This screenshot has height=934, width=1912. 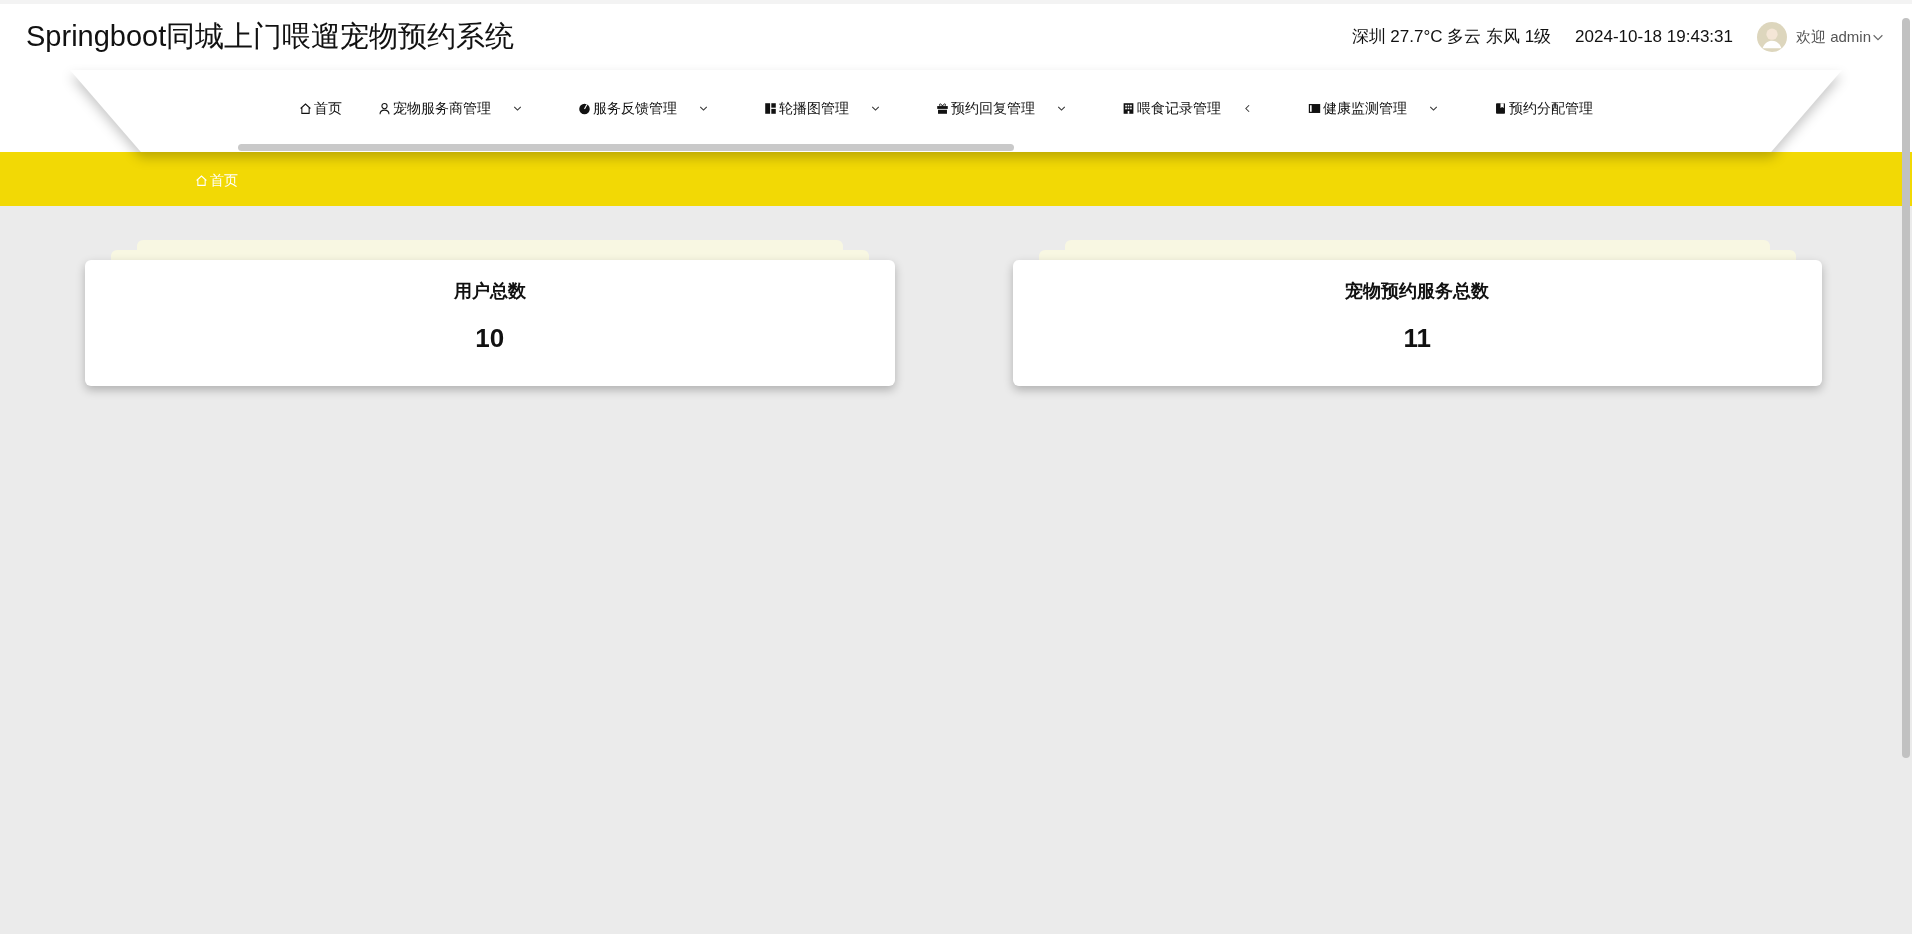 What do you see at coordinates (1314, 108) in the screenshot?
I see `card-icon` at bounding box center [1314, 108].